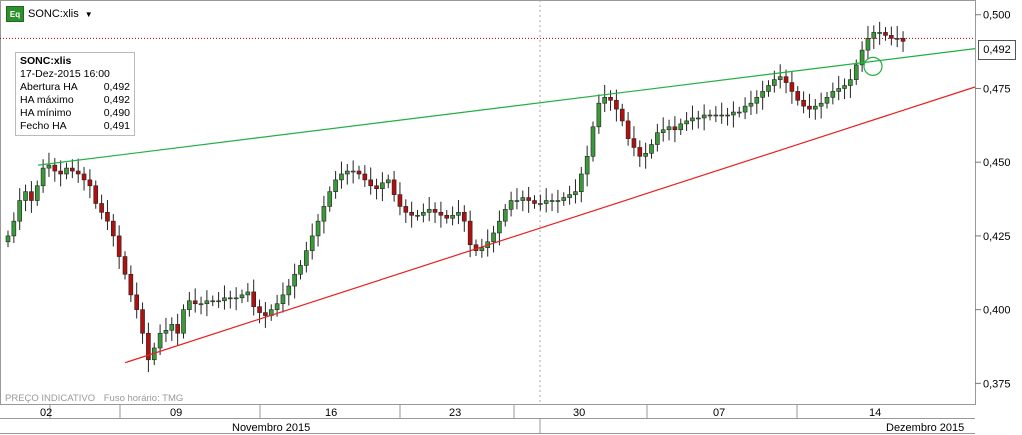  What do you see at coordinates (331, 413) in the screenshot?
I see `x-tick-label-2: 16` at bounding box center [331, 413].